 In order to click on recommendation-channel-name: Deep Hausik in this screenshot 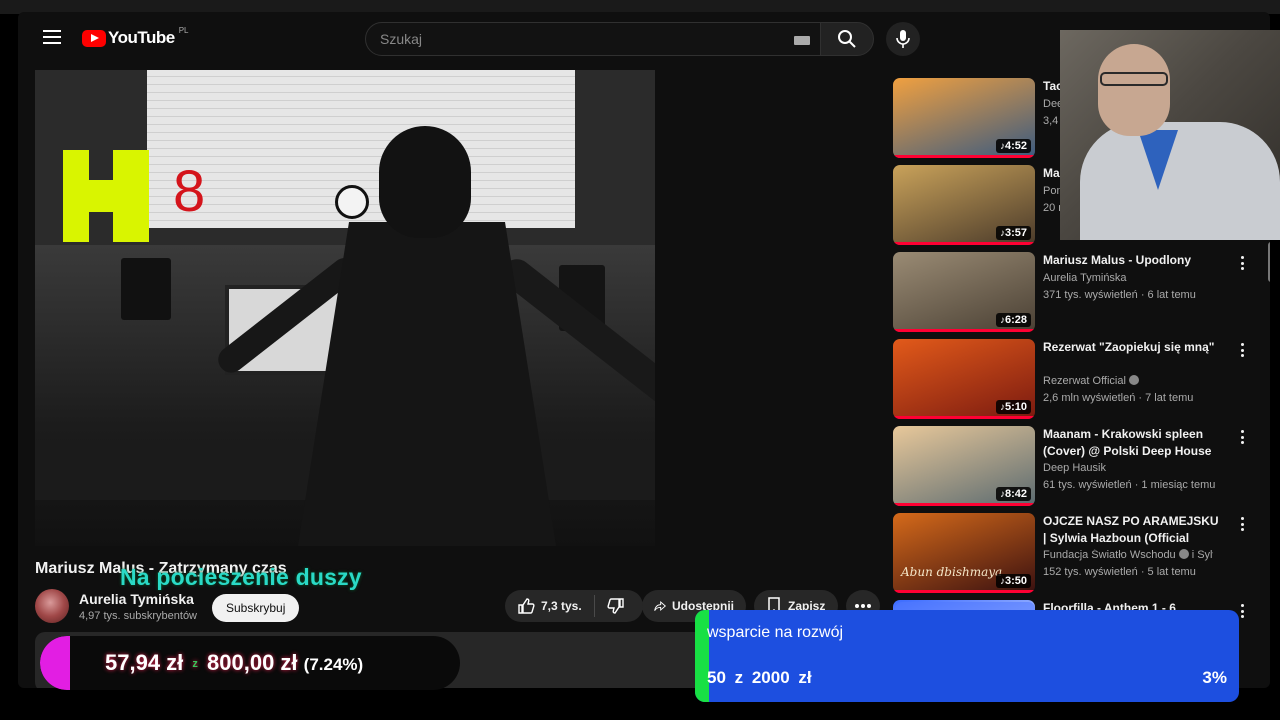, I will do `click(1074, 468)`.